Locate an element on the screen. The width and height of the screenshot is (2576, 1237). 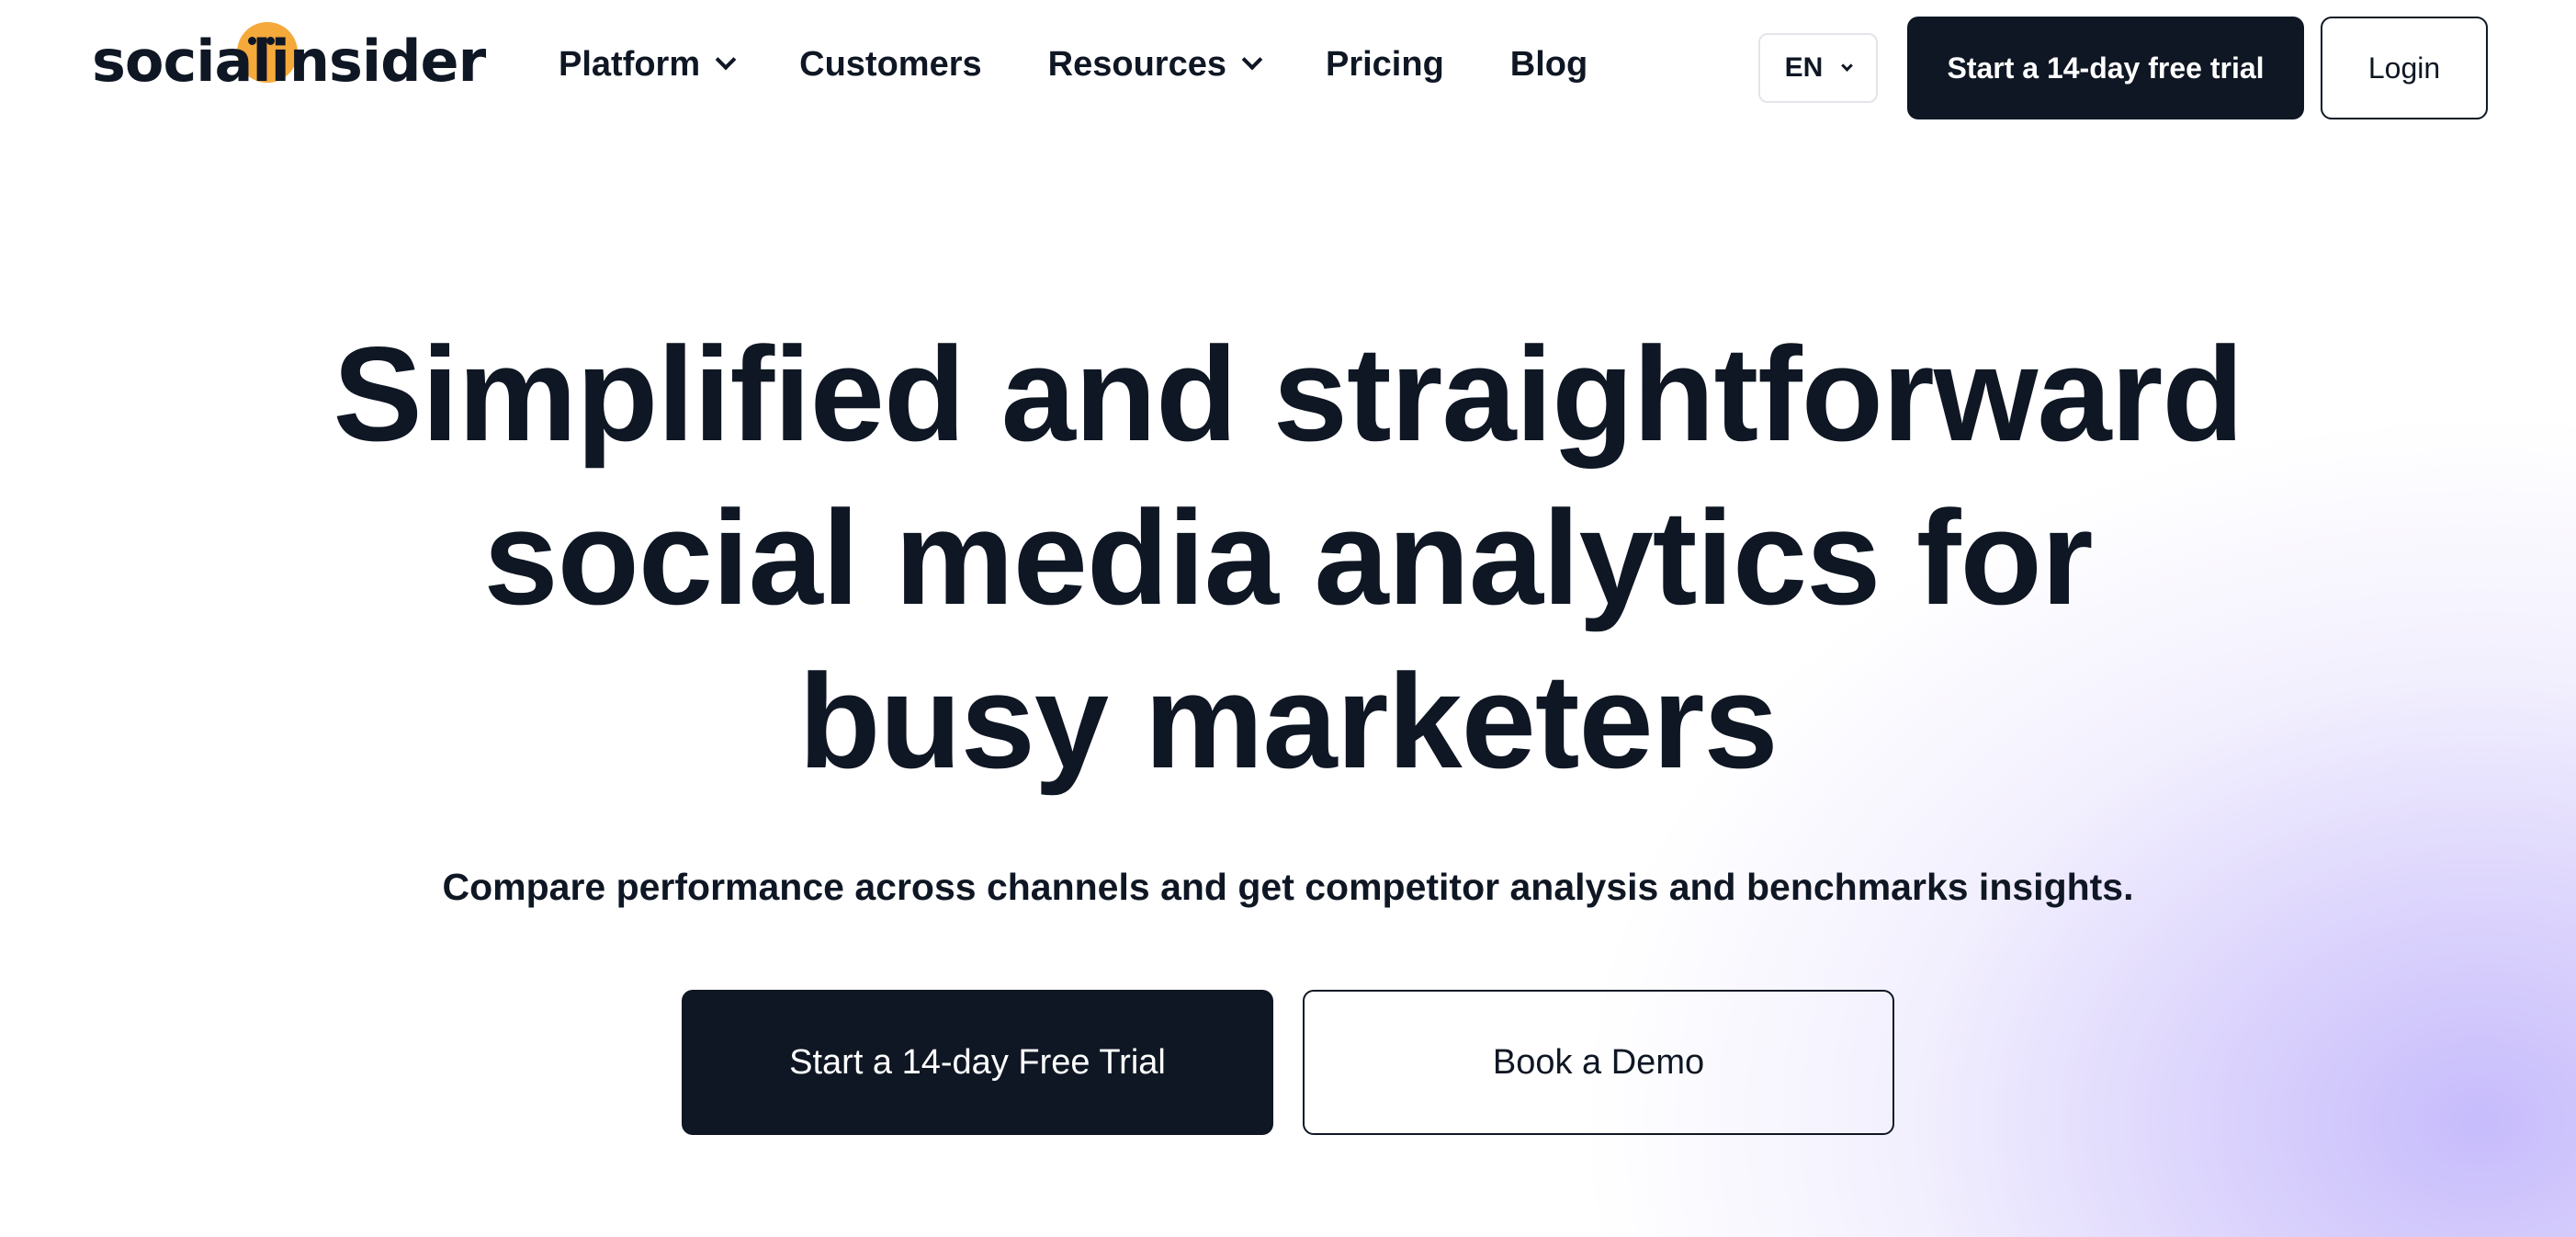
nav-item-blog: Blog is located at coordinates (1548, 65).